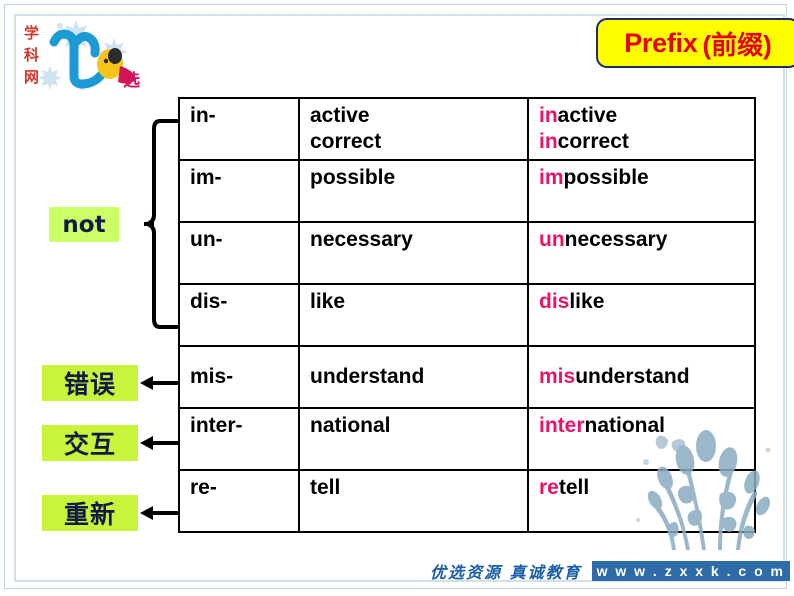  Describe the element at coordinates (159, 443) in the screenshot. I see `arrow-left-icon-inter` at that location.